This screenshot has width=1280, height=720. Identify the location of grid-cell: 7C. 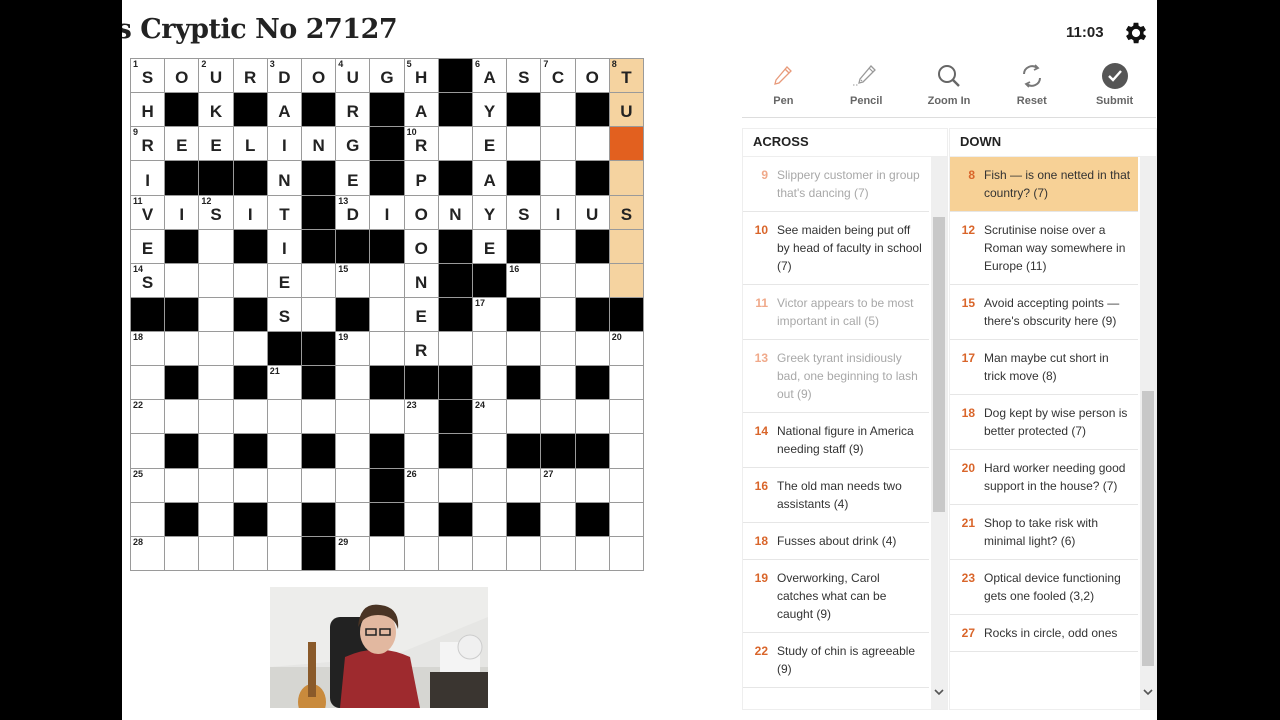
(558, 76).